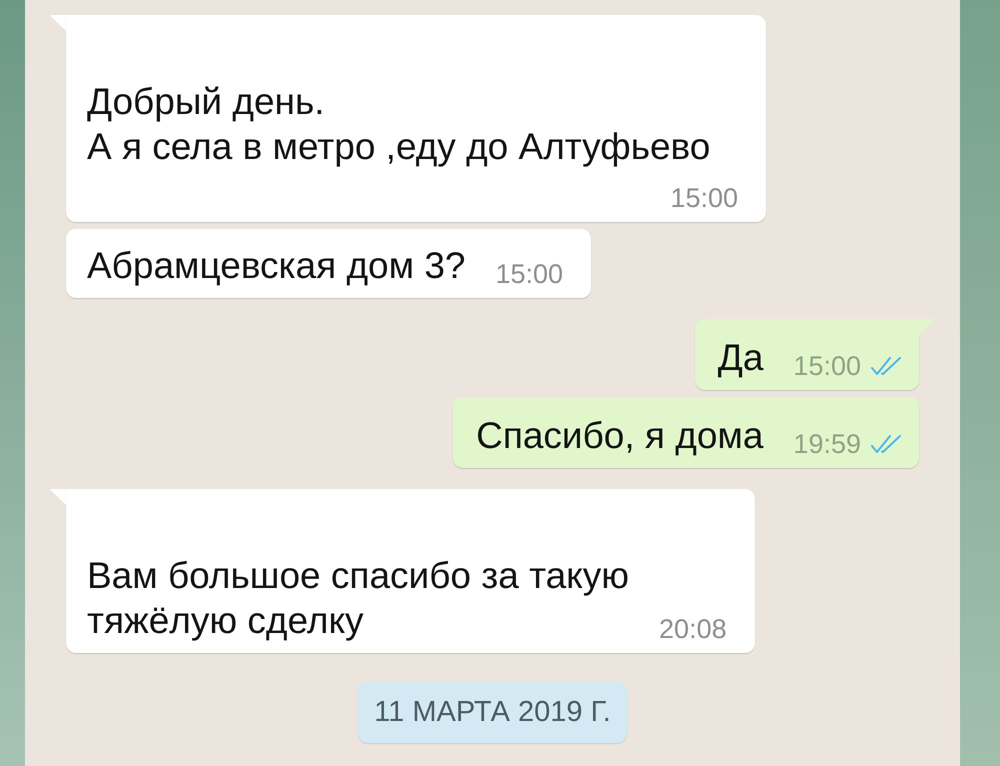 The height and width of the screenshot is (766, 1000). Describe the element at coordinates (358, 598) in the screenshot. I see `message-text: Вам большое спасибо за такую тяжёлую сделку` at that location.